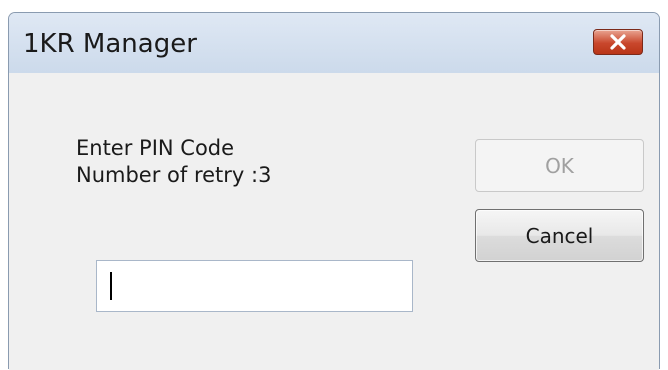 This screenshot has width=668, height=370. What do you see at coordinates (559, 235) in the screenshot?
I see `cancel-button: Cancel` at bounding box center [559, 235].